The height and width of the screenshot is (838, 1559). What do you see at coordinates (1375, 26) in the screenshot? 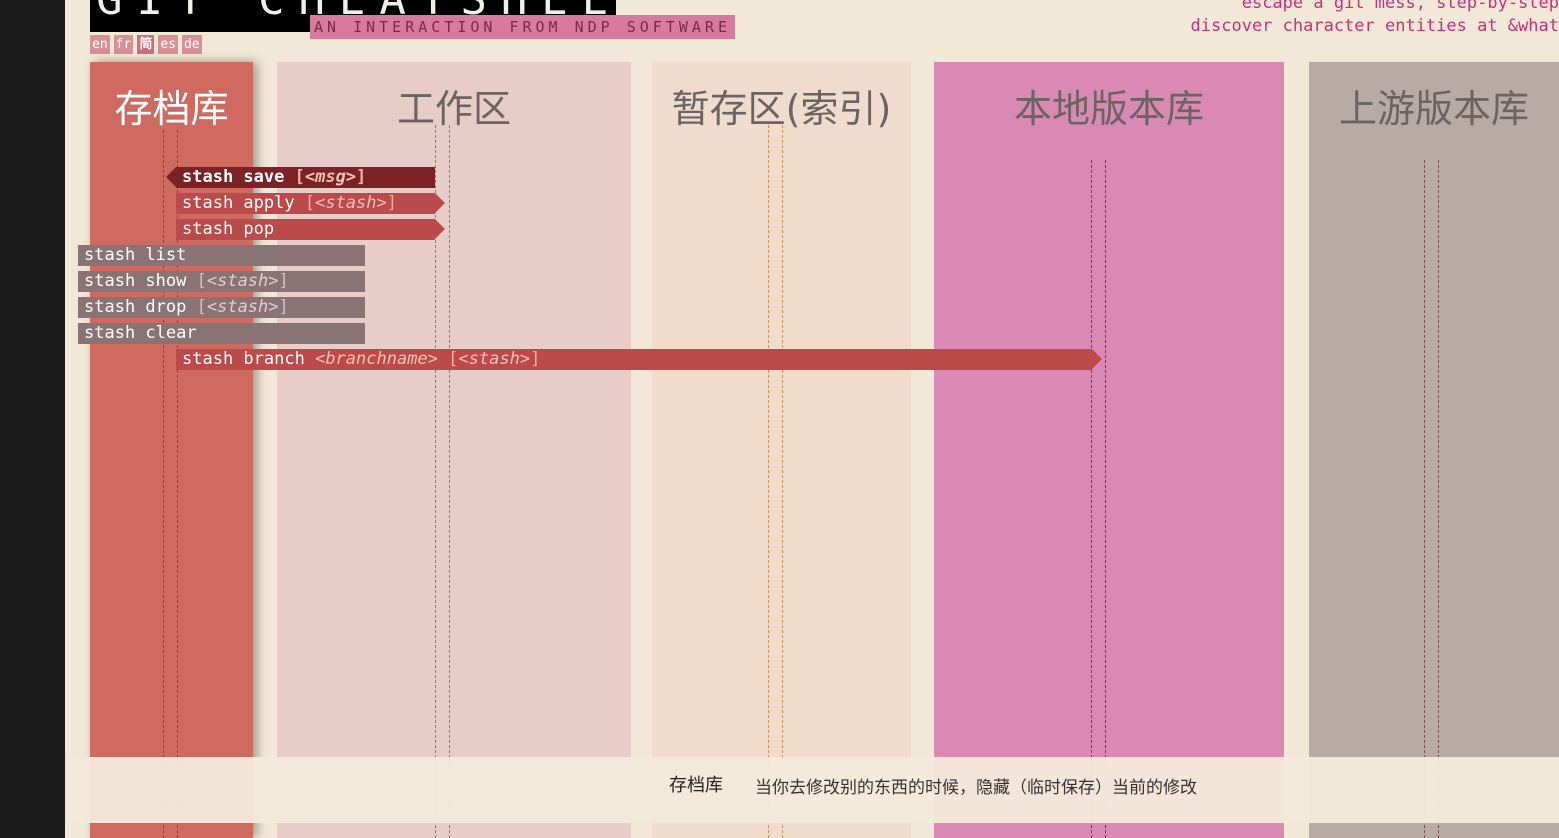
I see `tagline-line-2: discover character entities at &what` at bounding box center [1375, 26].